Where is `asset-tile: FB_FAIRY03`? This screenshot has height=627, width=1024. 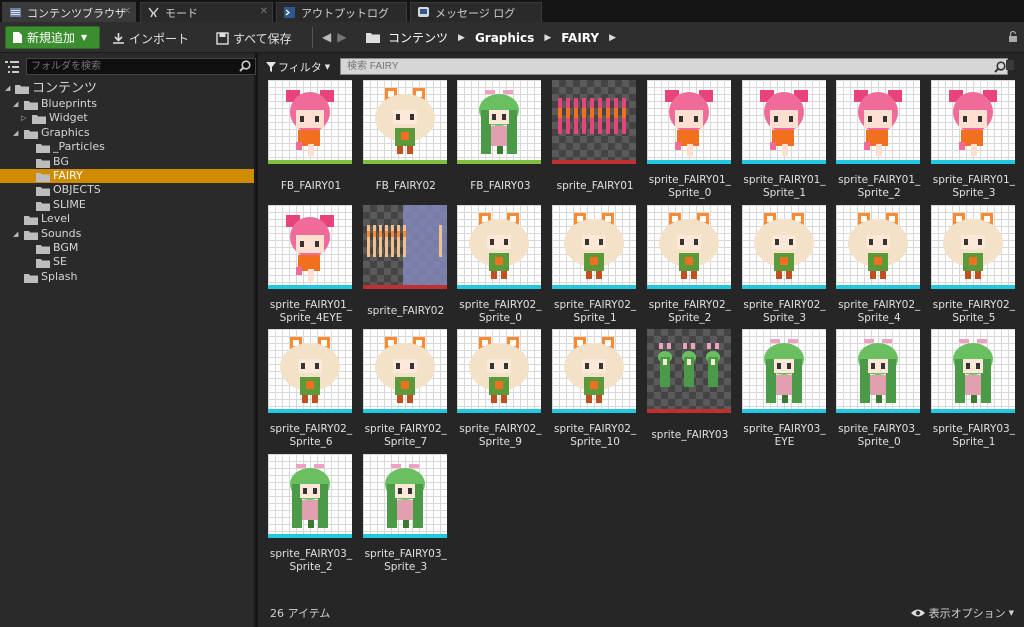
asset-tile: FB_FAIRY03 is located at coordinates (500, 140).